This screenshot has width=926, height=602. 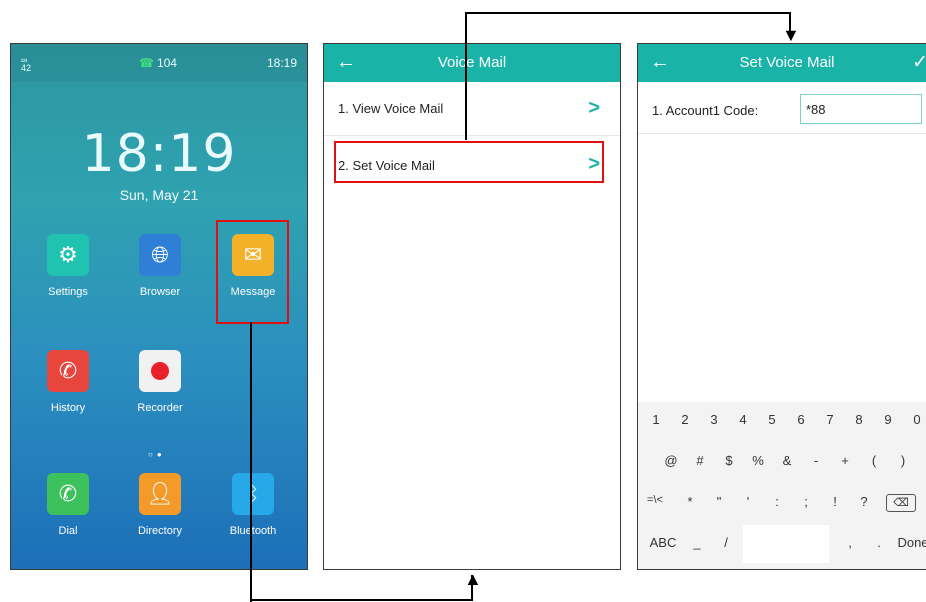 I want to click on key: ', so click(x=748, y=501).